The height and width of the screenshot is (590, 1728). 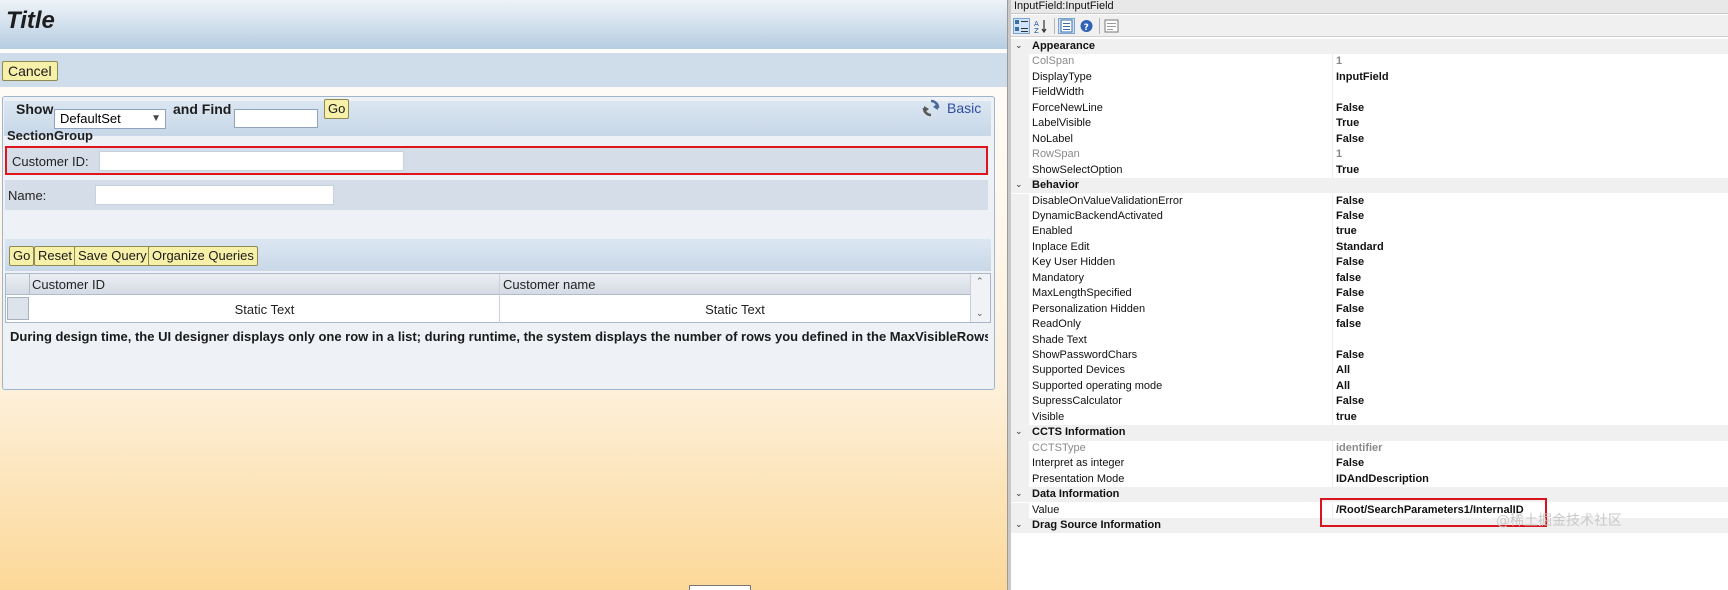 I want to click on property-row-readonly: ReadOnly false, so click(x=1369, y=325).